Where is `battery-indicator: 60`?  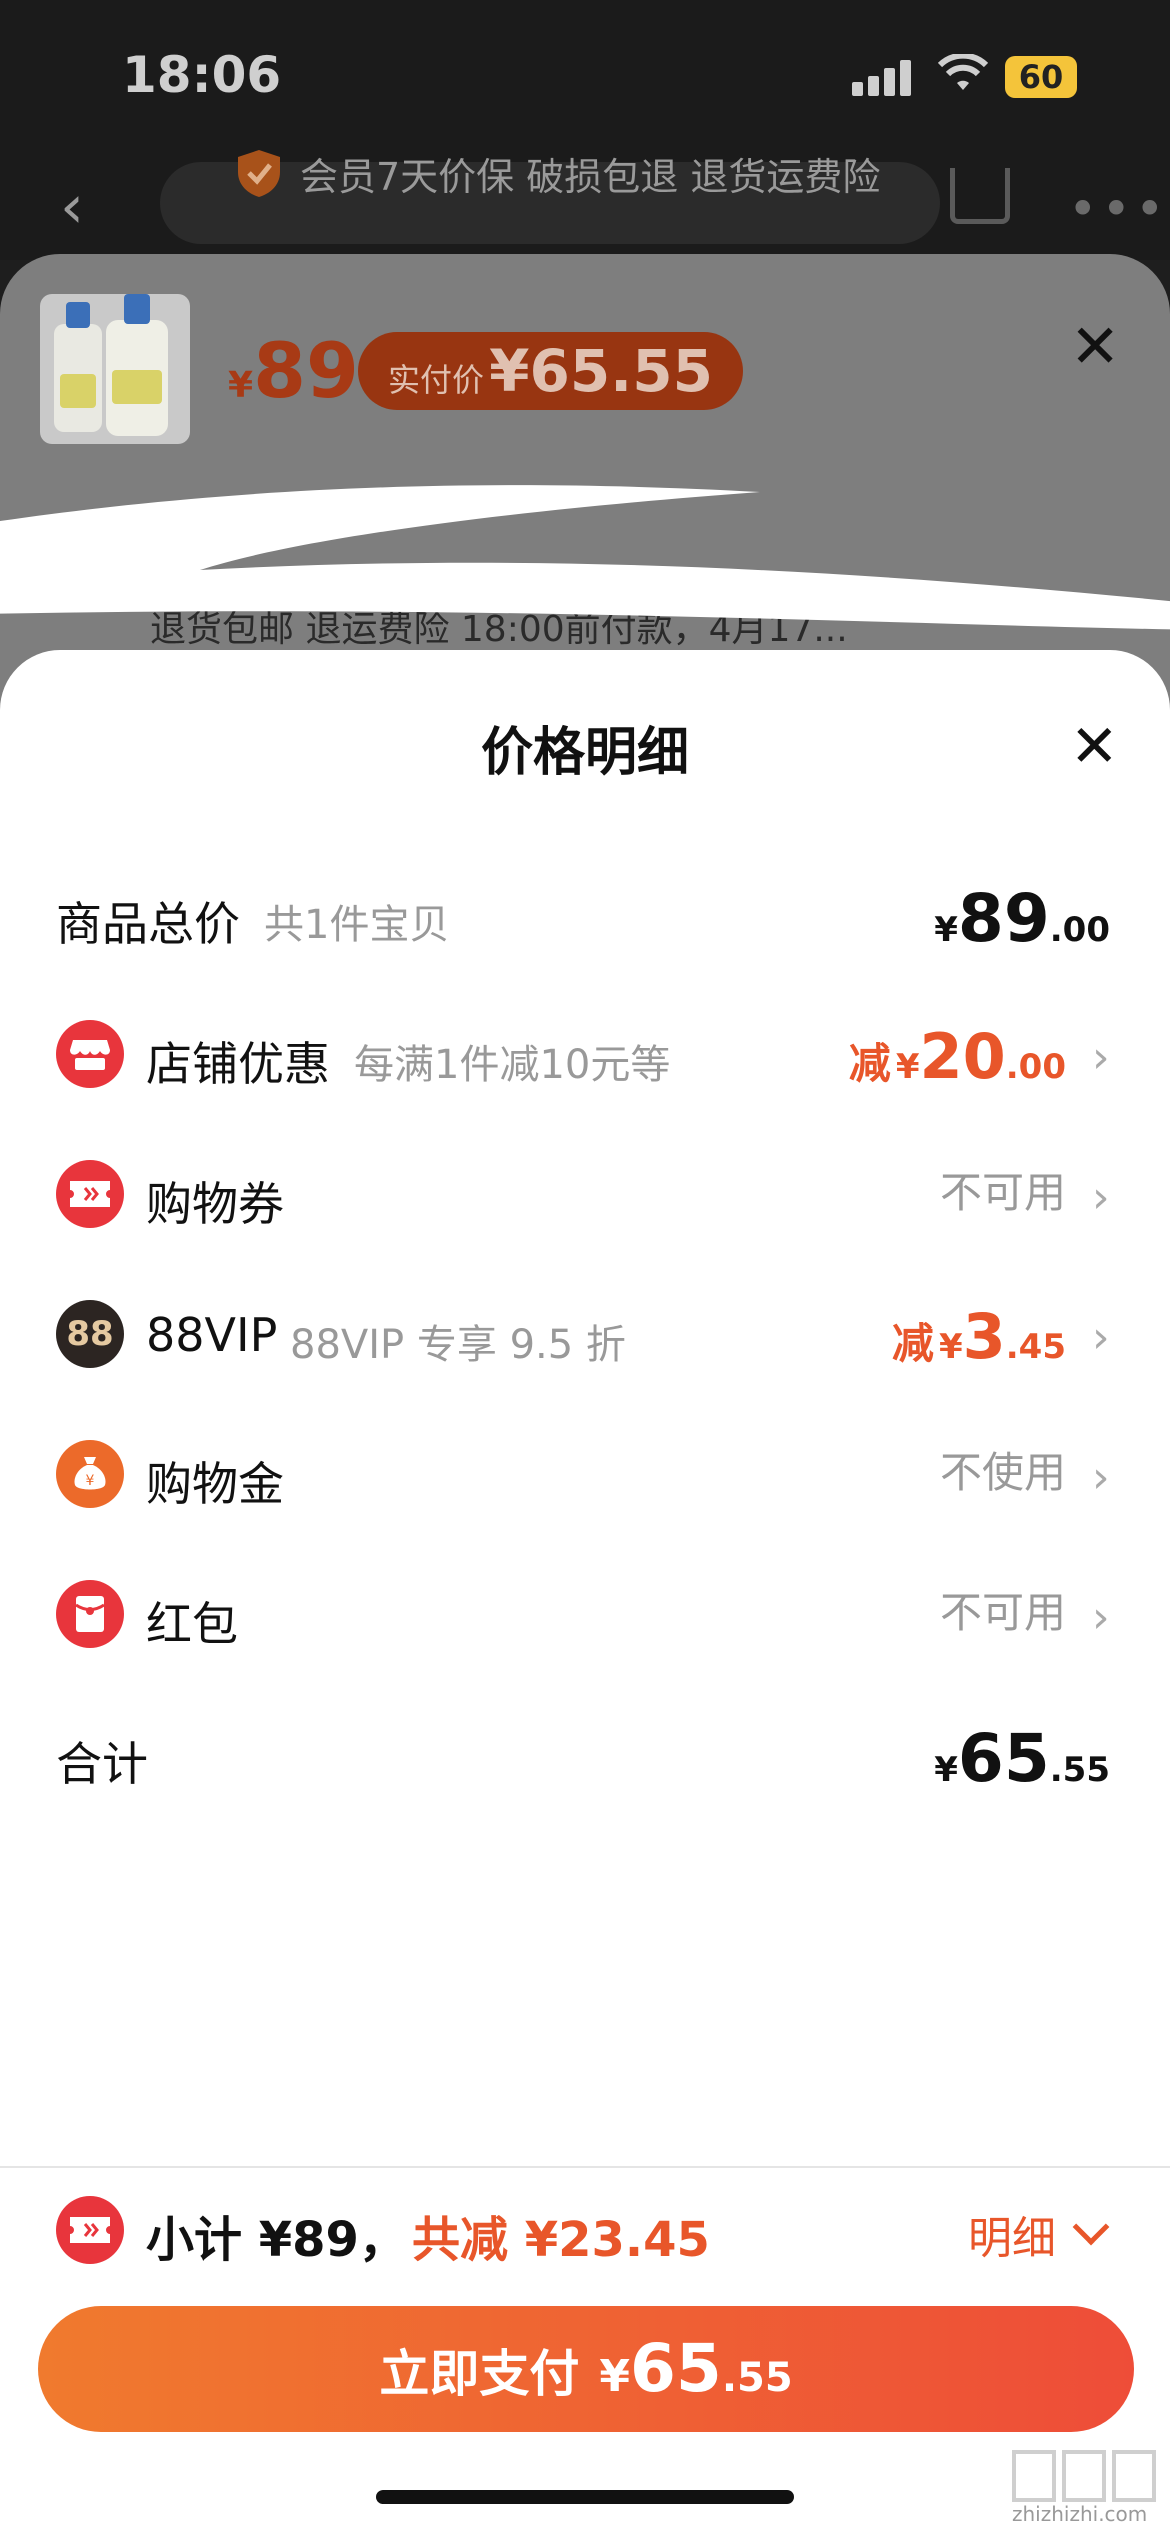
battery-indicator: 60 is located at coordinates (1041, 77).